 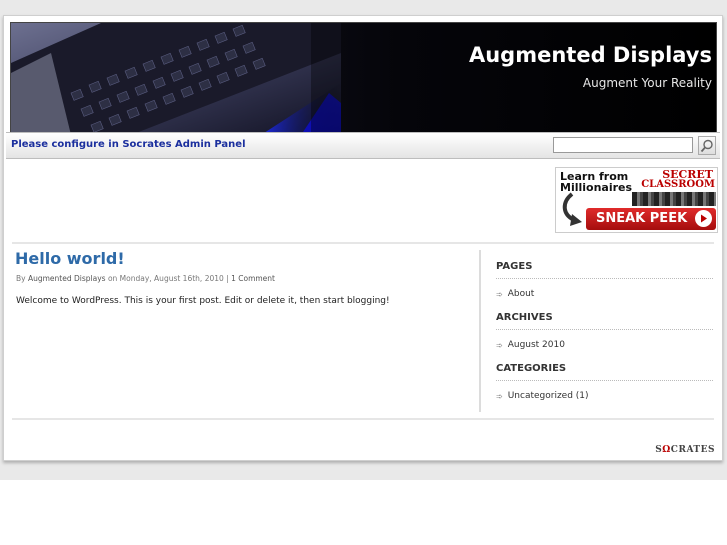 I want to click on content-bottom-divider, so click(x=363, y=419).